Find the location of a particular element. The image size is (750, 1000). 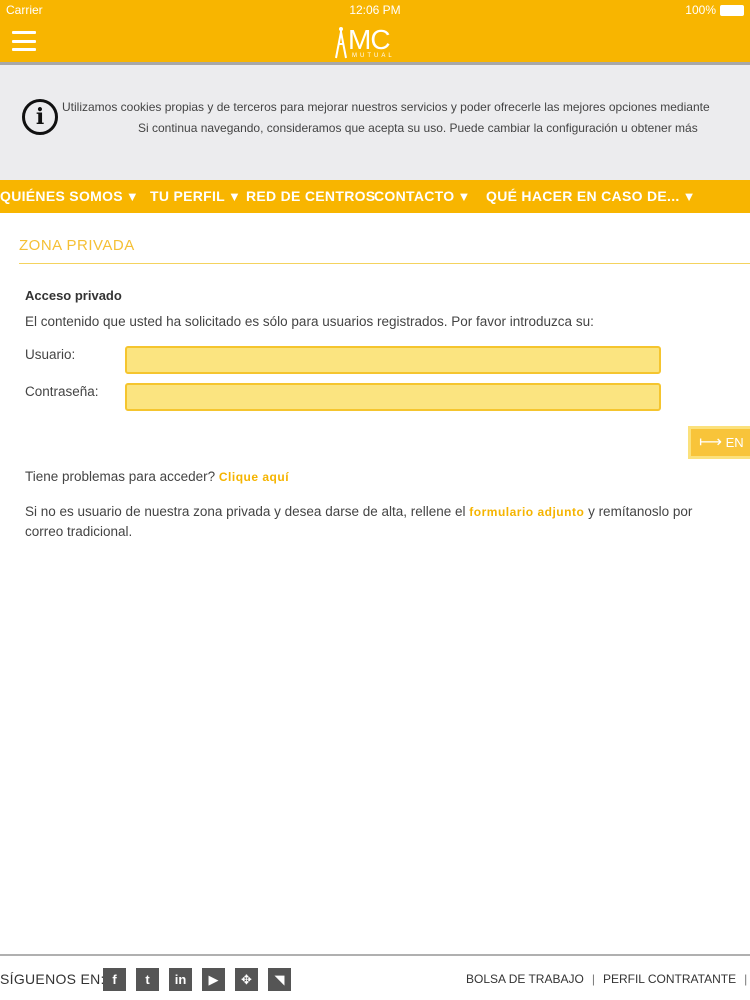

submit-label: EN is located at coordinates (734, 442).